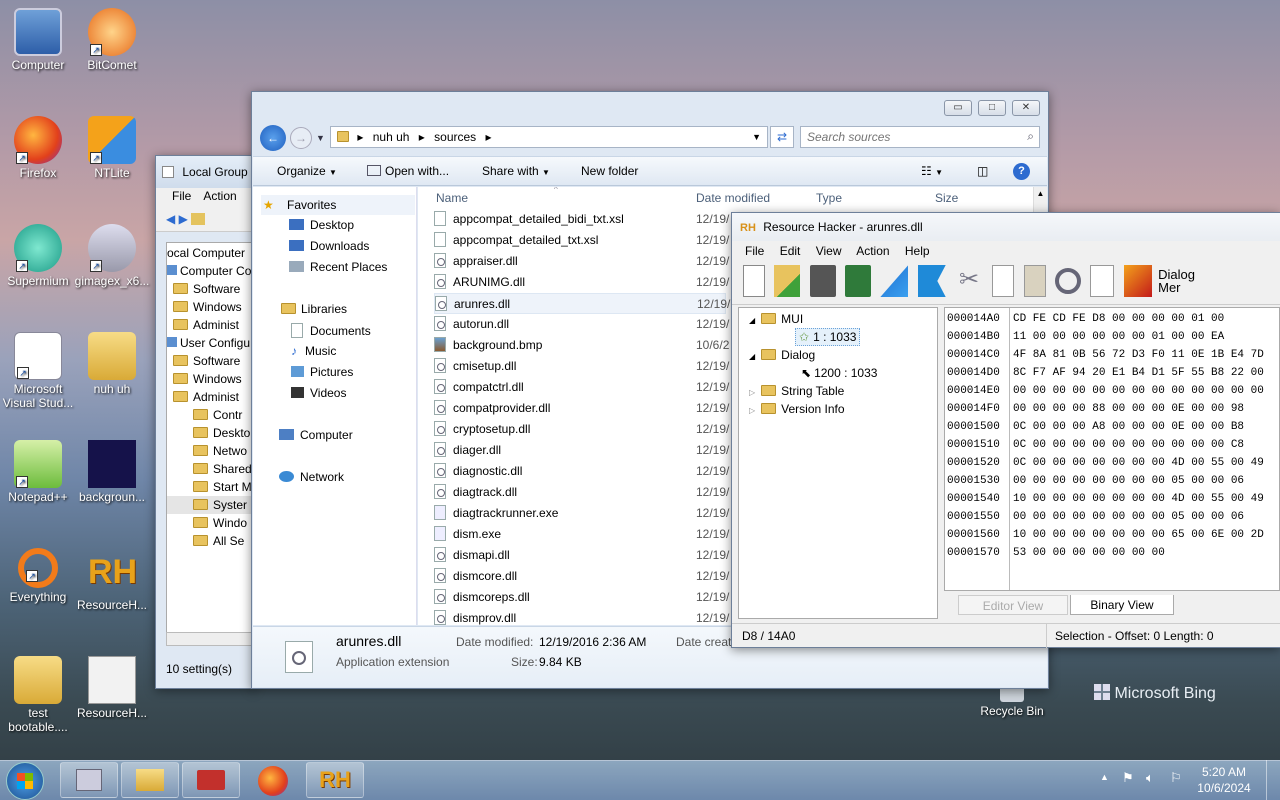  Describe the element at coordinates (1273, 780) in the screenshot. I see `show-desktop-button` at that location.